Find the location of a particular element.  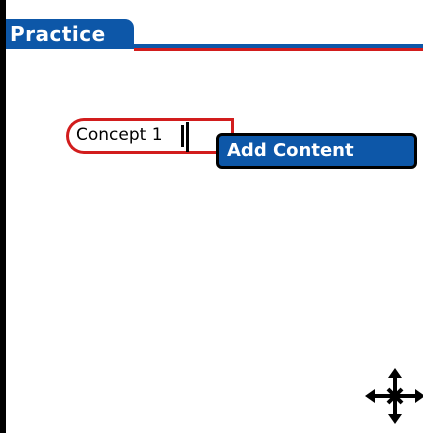

title-accent-line is located at coordinates (278, 49).